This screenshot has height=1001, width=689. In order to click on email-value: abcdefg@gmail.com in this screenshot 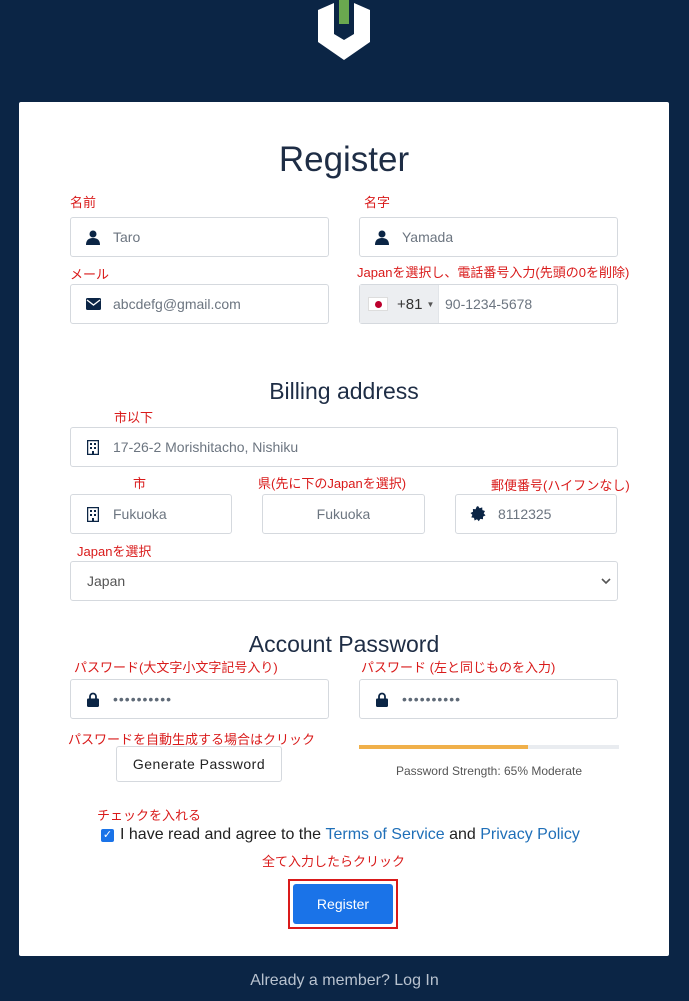, I will do `click(177, 304)`.